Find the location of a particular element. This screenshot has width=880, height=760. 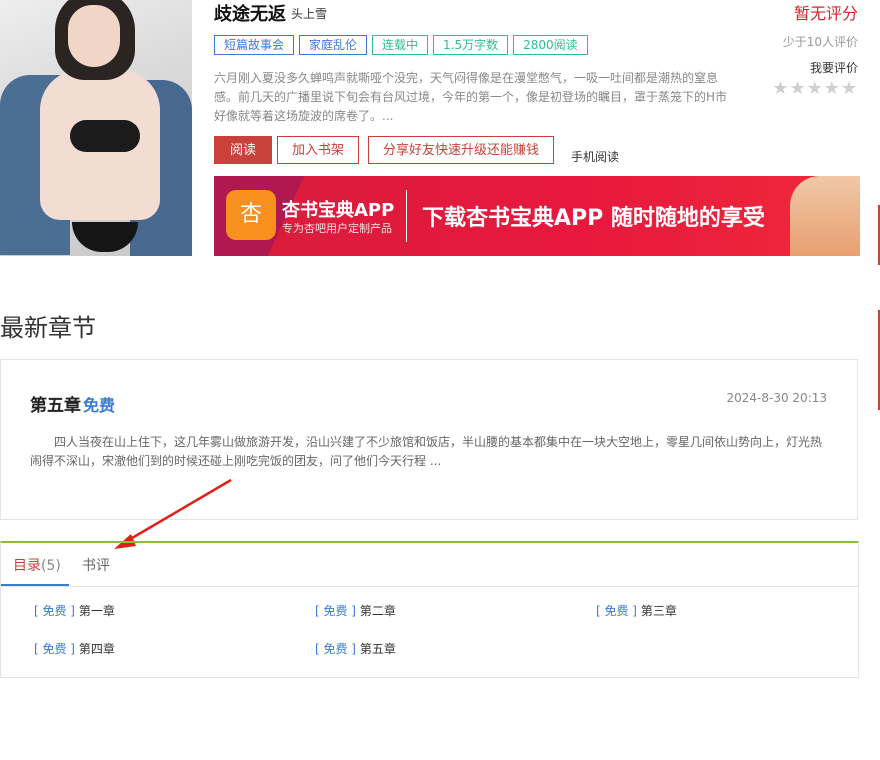

chapter-link-4: [ 免费 ] 第四章 is located at coordinates (74, 648).